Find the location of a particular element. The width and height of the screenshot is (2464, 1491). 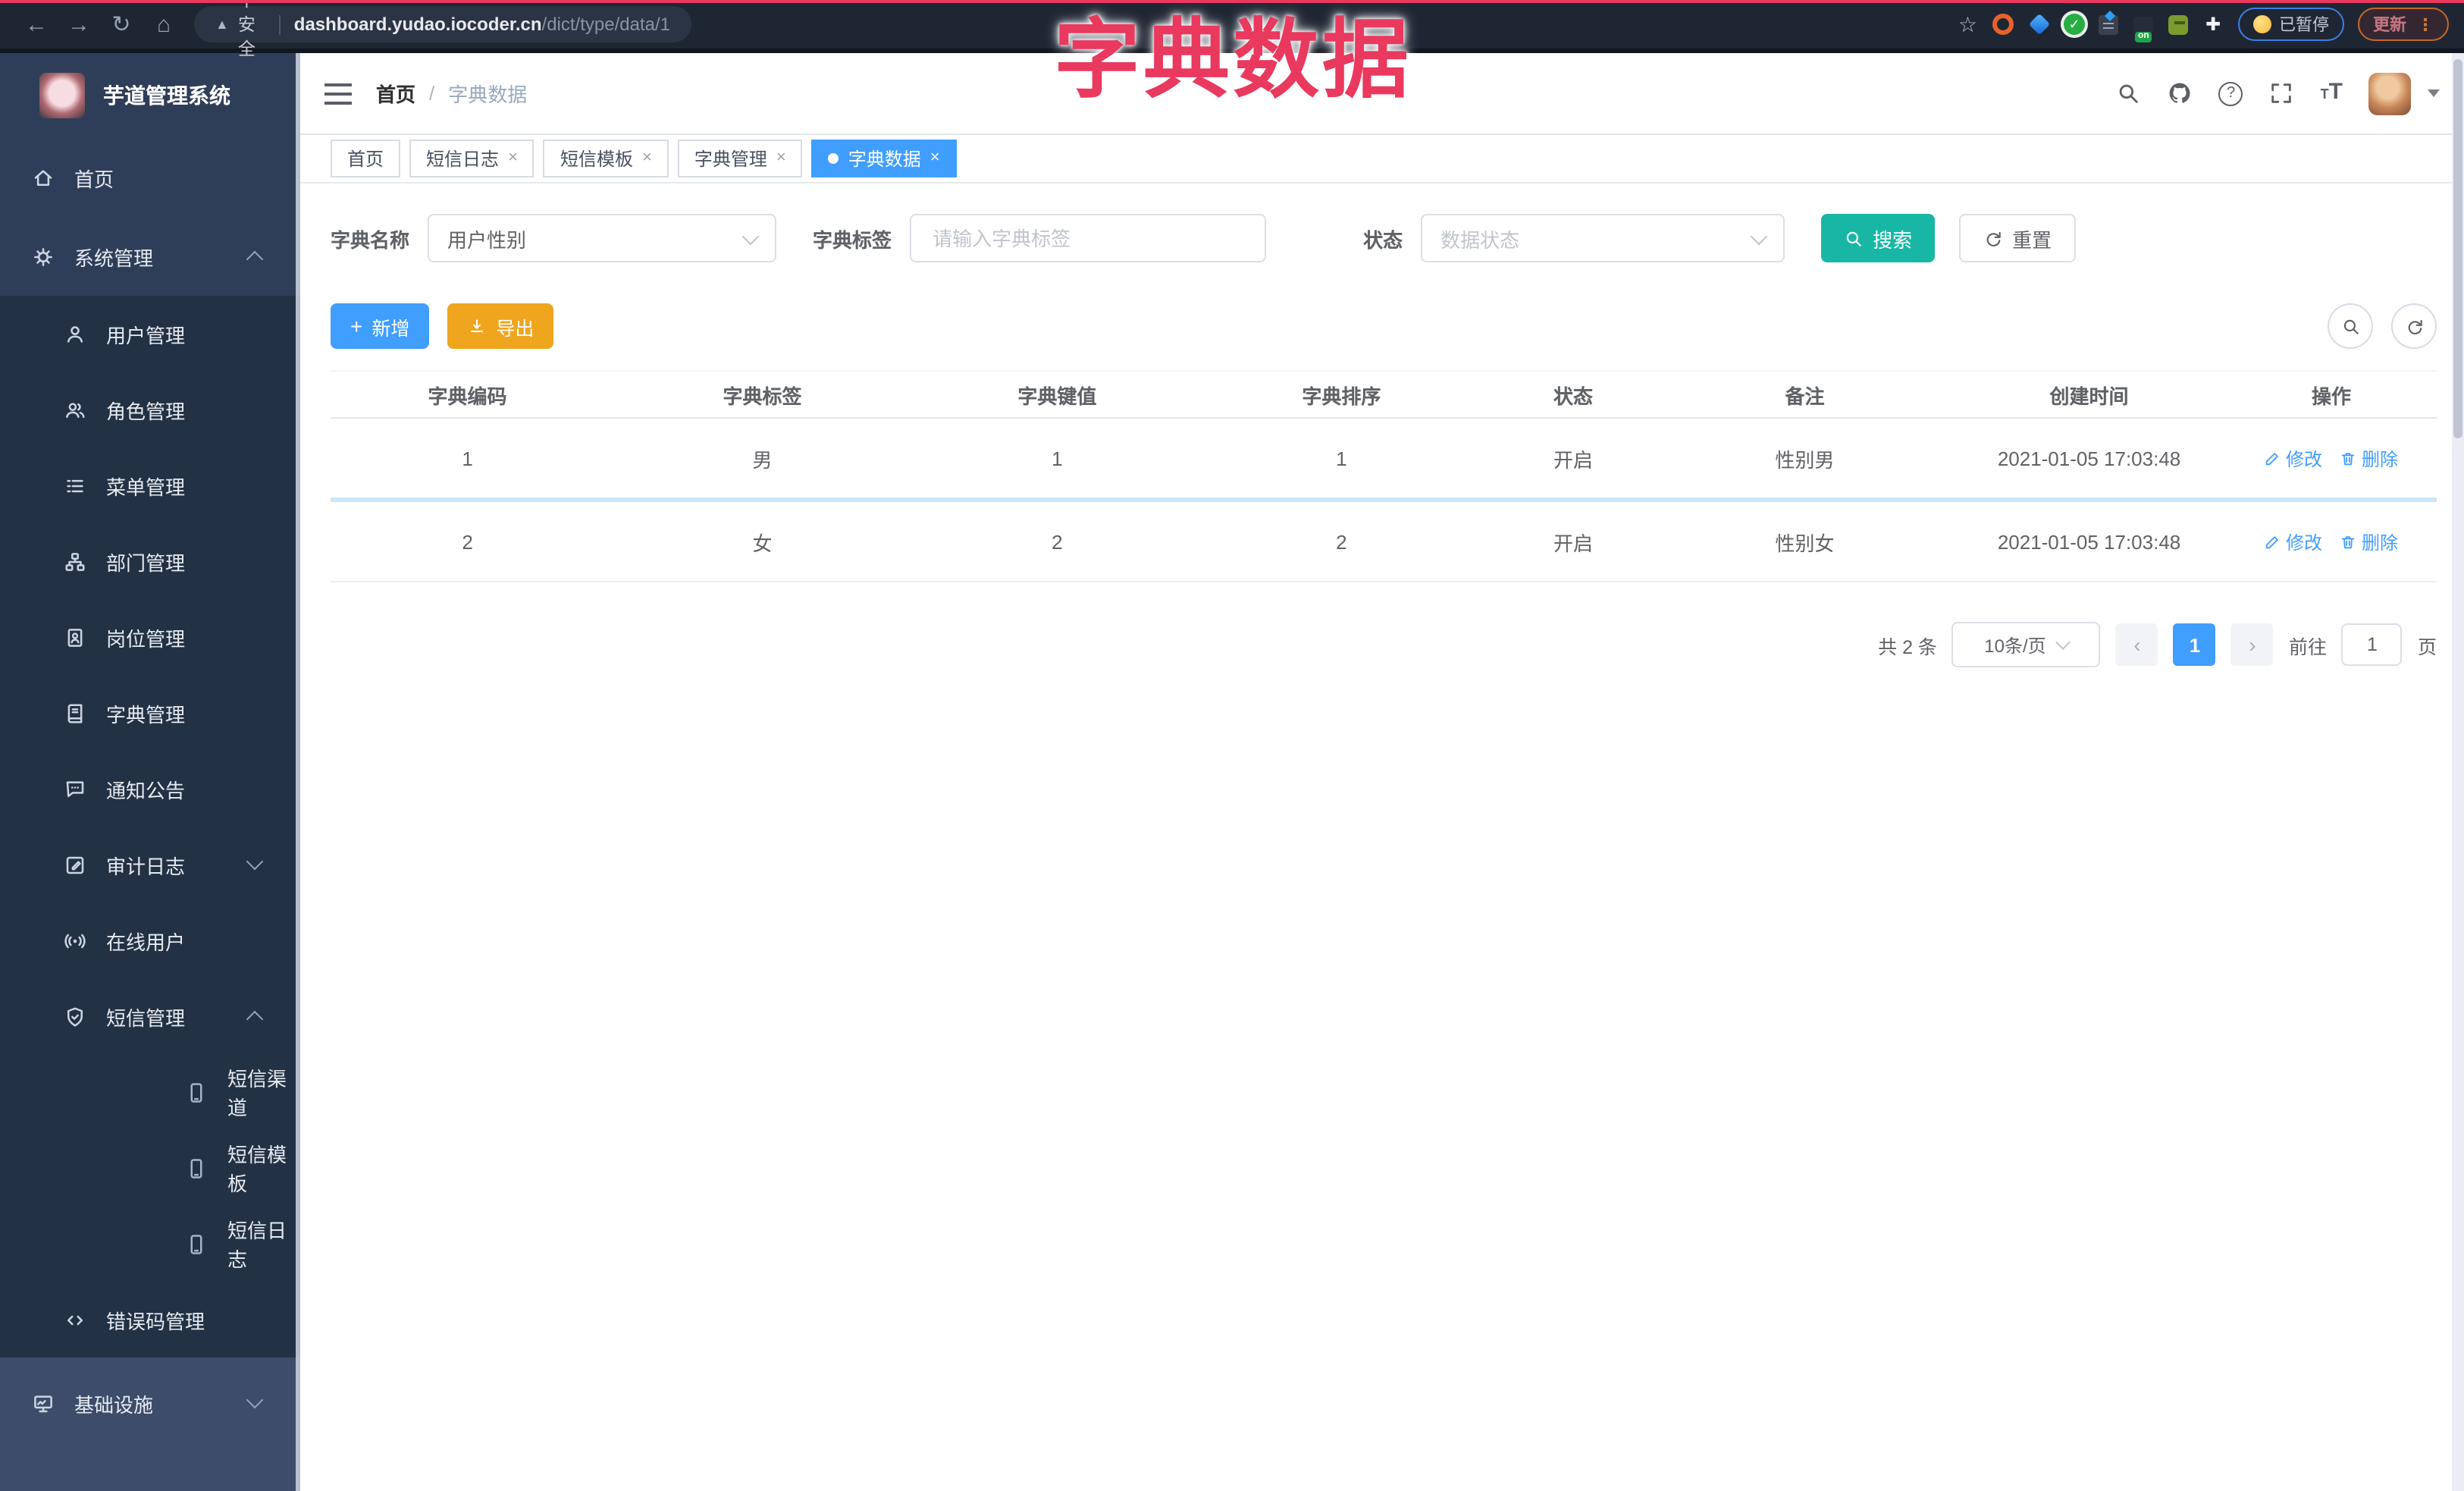

sidebar-item-sms-channel: 短信渠道 is located at coordinates (150, 1092).